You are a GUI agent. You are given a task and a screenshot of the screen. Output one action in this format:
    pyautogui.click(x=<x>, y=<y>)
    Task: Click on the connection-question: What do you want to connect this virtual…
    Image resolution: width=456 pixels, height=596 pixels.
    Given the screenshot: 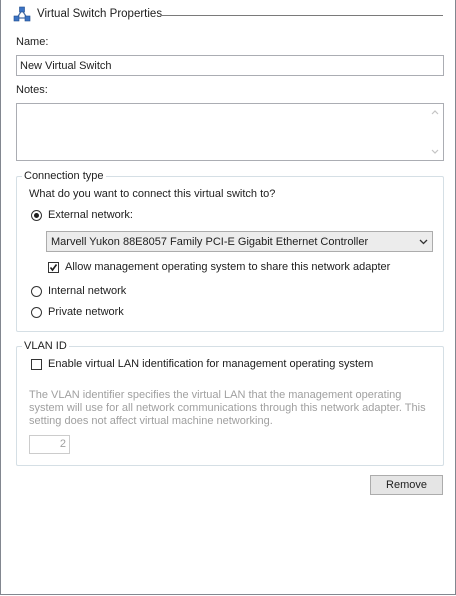 What is the action you would take?
    pyautogui.click(x=152, y=194)
    